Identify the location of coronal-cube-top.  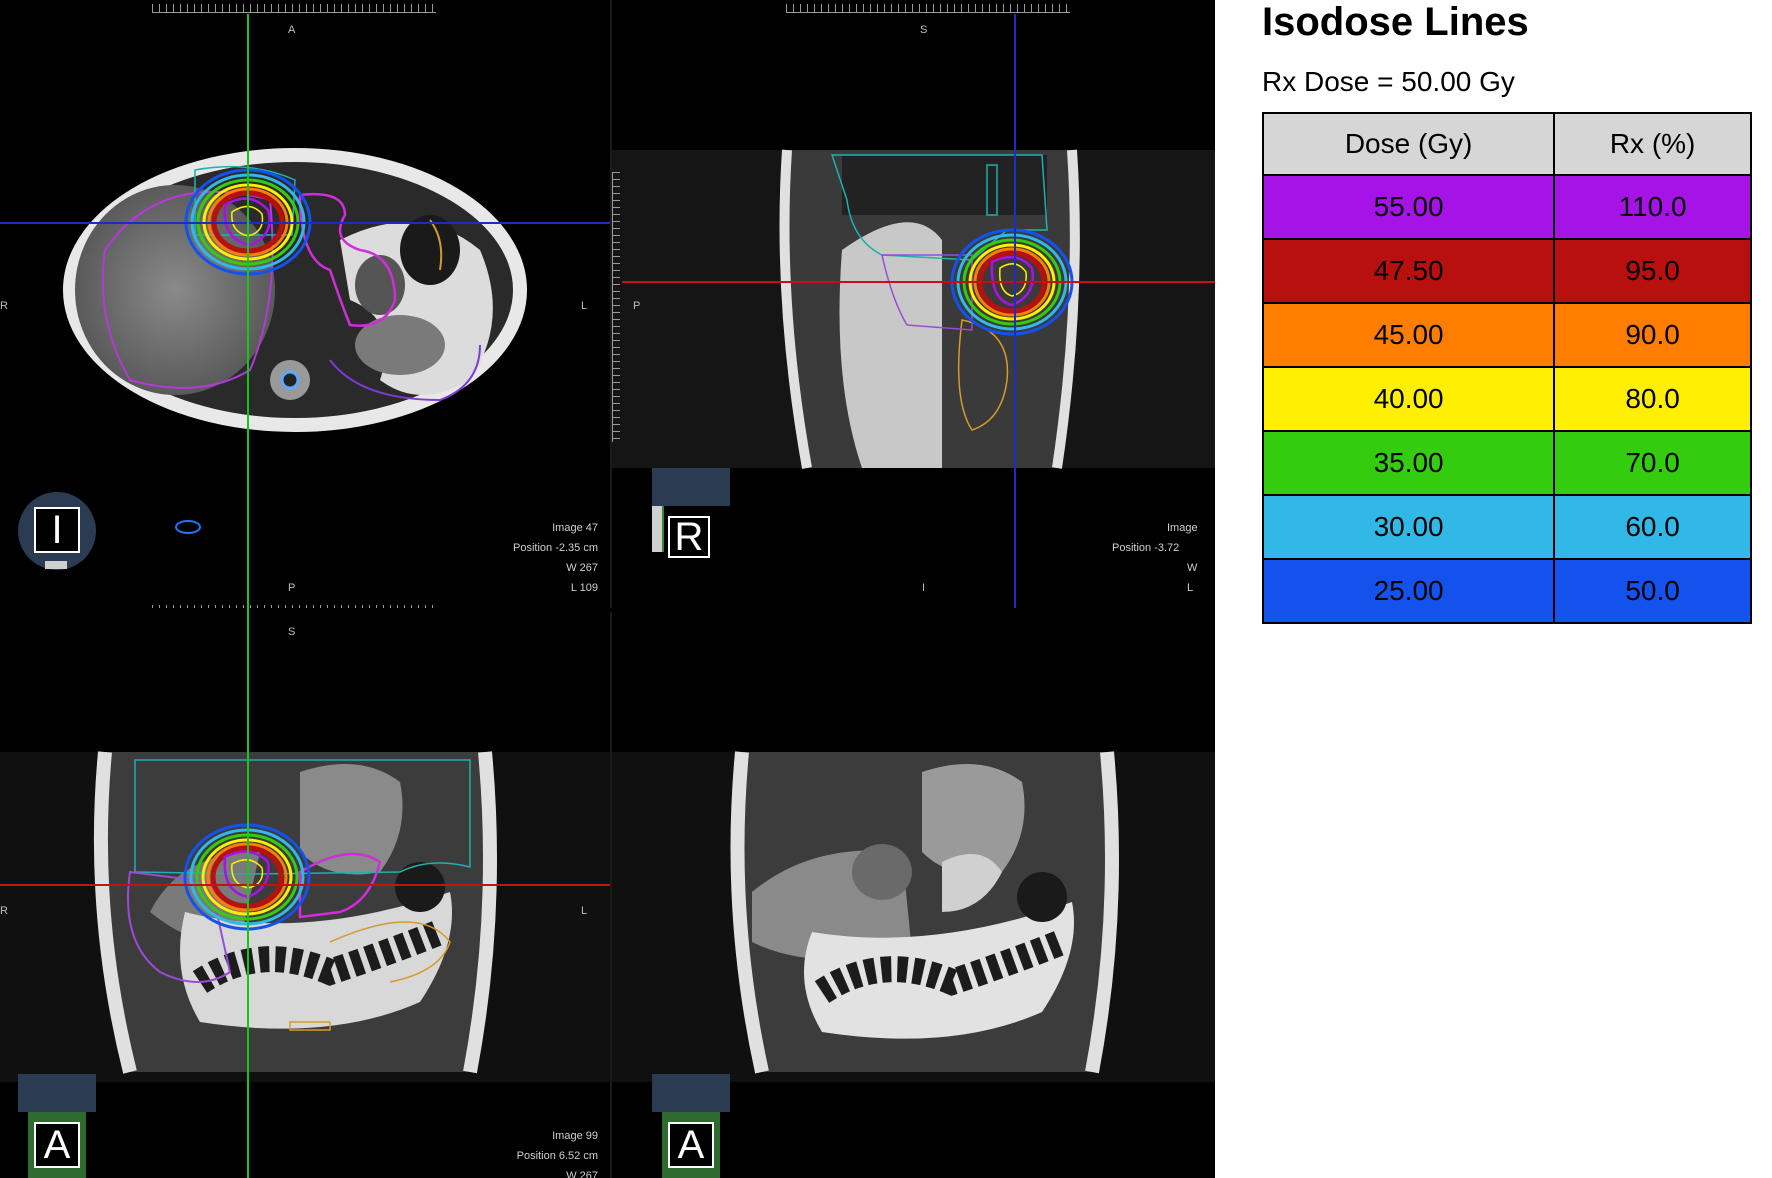
(57, 1093).